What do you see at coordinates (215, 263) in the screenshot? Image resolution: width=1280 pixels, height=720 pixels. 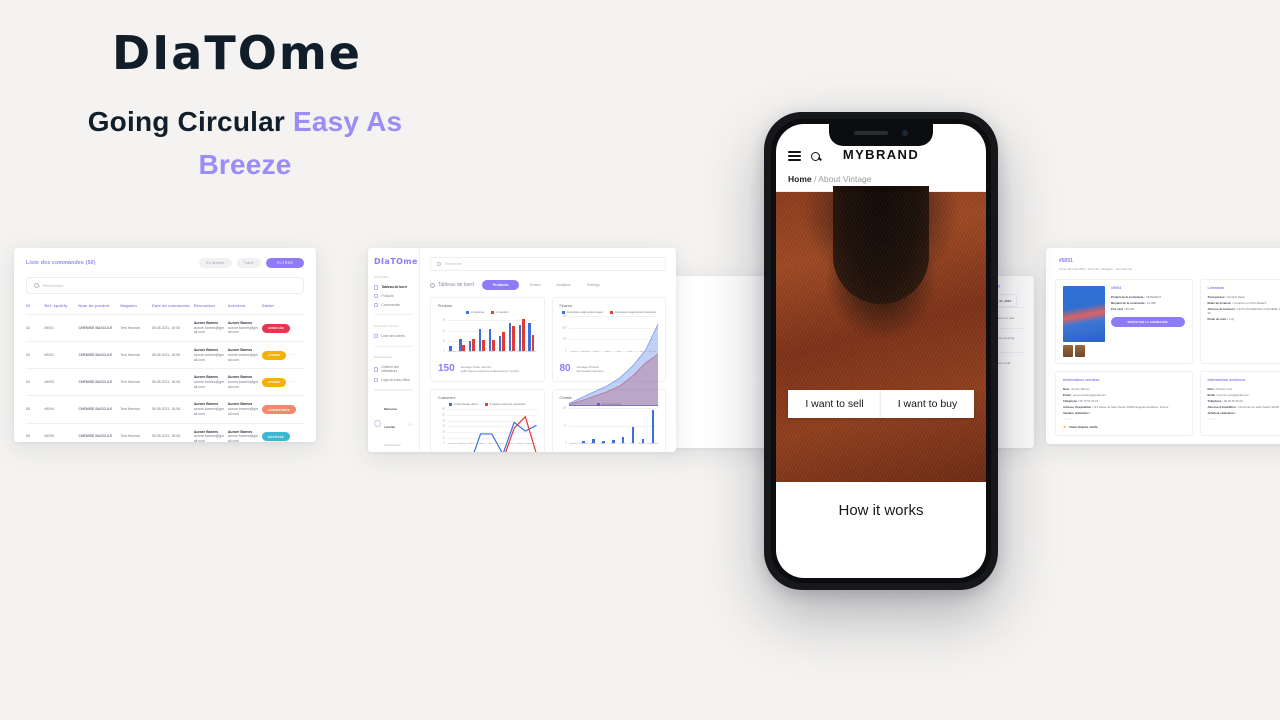 I see `filter-pending-button: En attente` at bounding box center [215, 263].